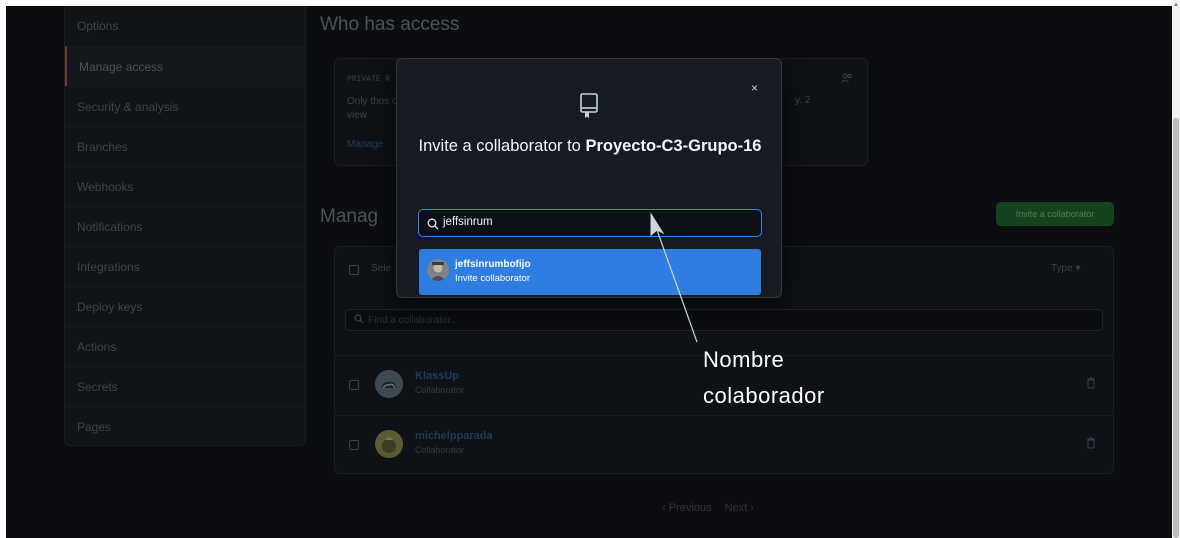 The height and width of the screenshot is (538, 1180). What do you see at coordinates (381, 268) in the screenshot?
I see `select-all-label: Sele` at bounding box center [381, 268].